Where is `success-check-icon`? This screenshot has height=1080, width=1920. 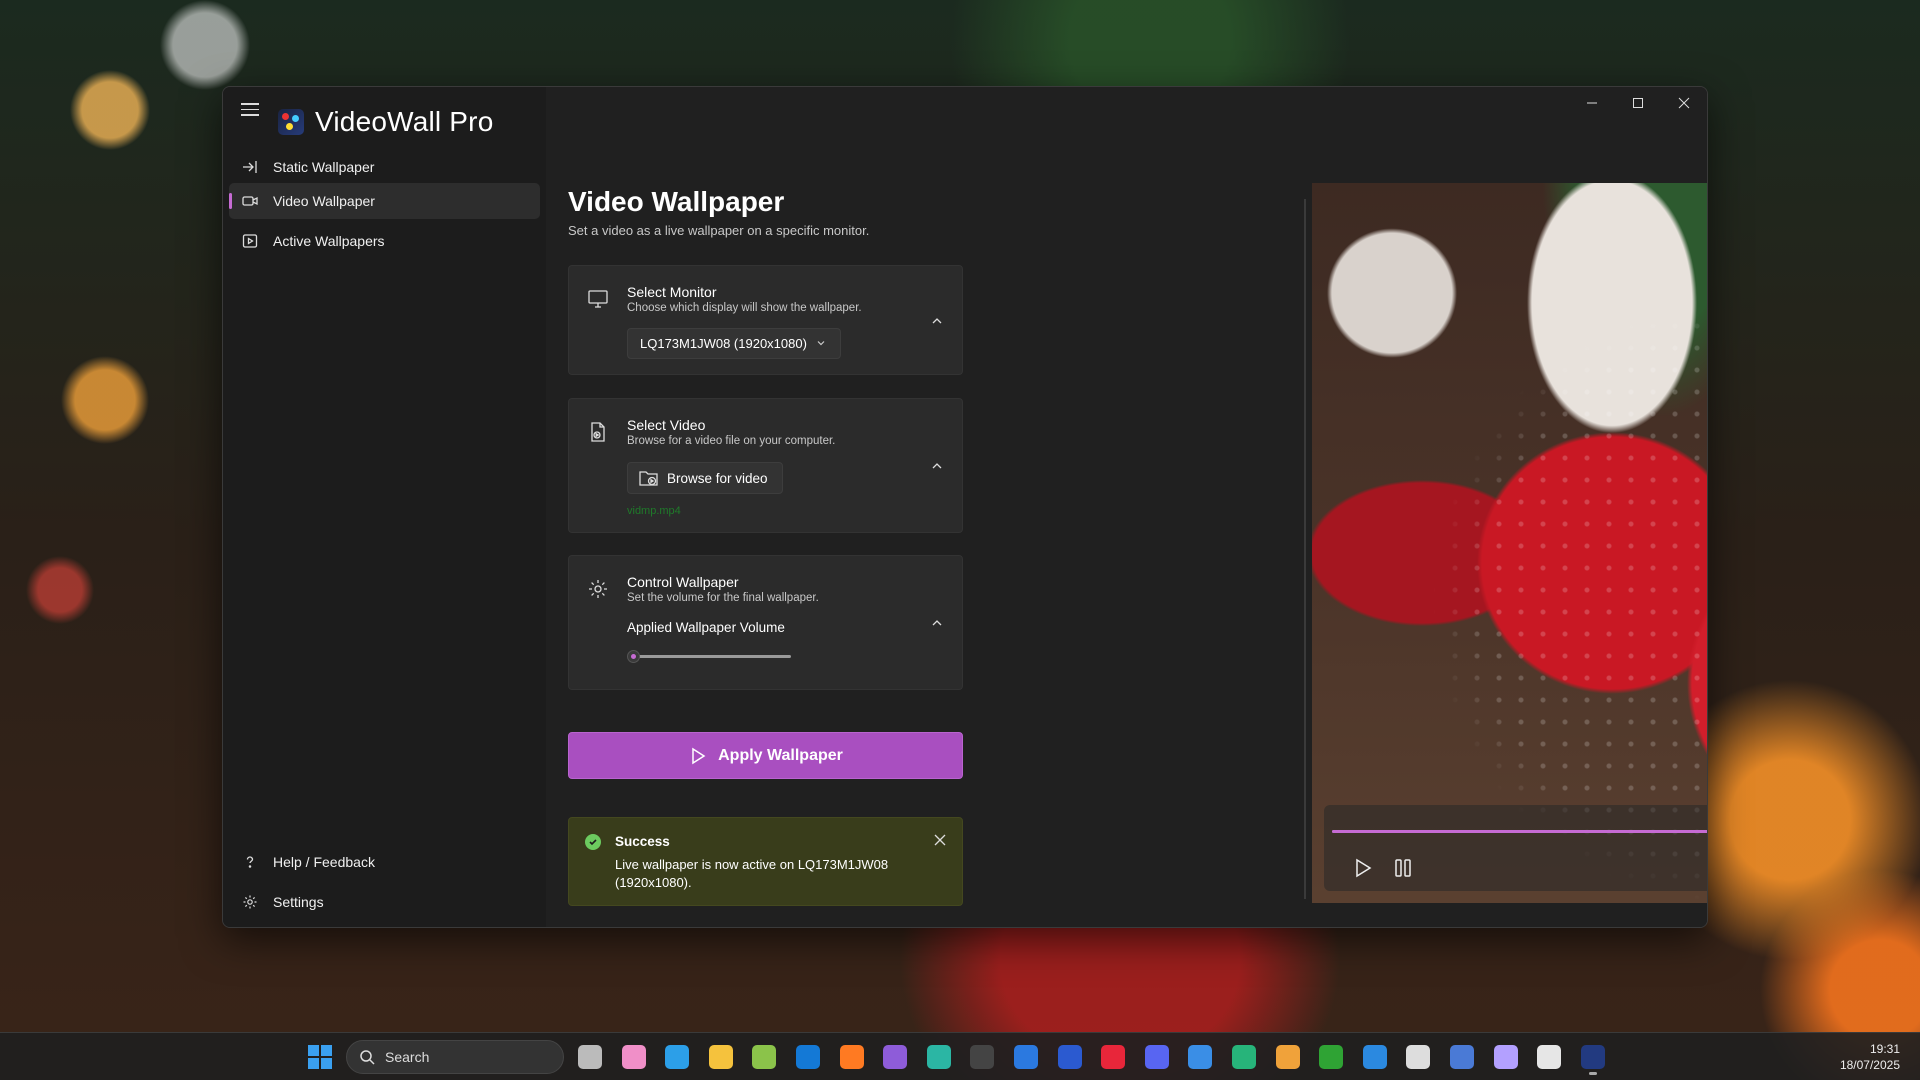 success-check-icon is located at coordinates (593, 842).